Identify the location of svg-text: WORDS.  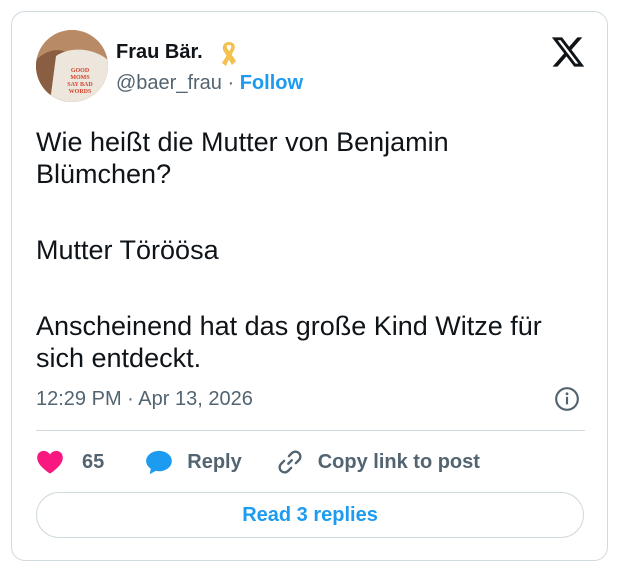
(80, 92).